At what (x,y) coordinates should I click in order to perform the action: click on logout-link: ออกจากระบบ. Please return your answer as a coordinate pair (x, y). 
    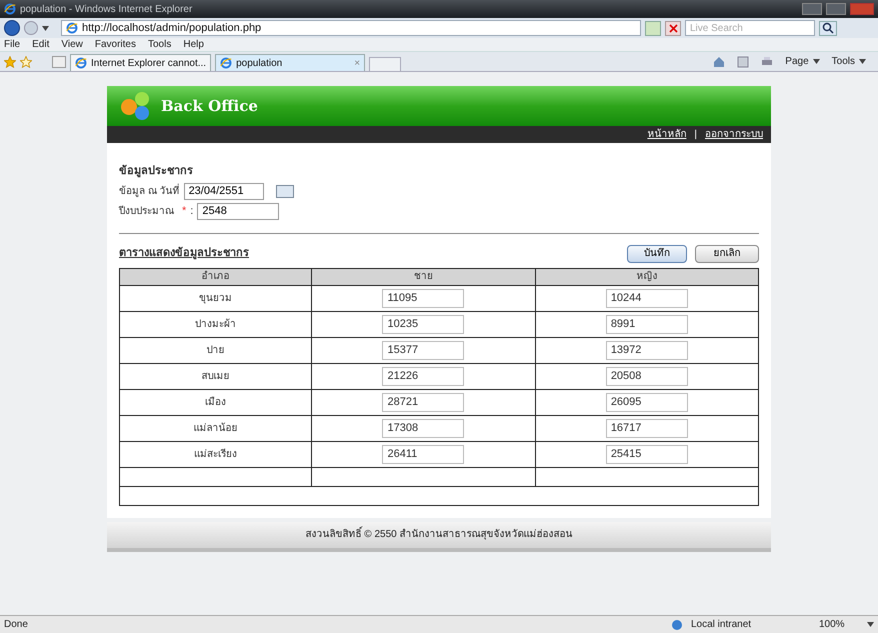
    Looking at the image, I should click on (734, 134).